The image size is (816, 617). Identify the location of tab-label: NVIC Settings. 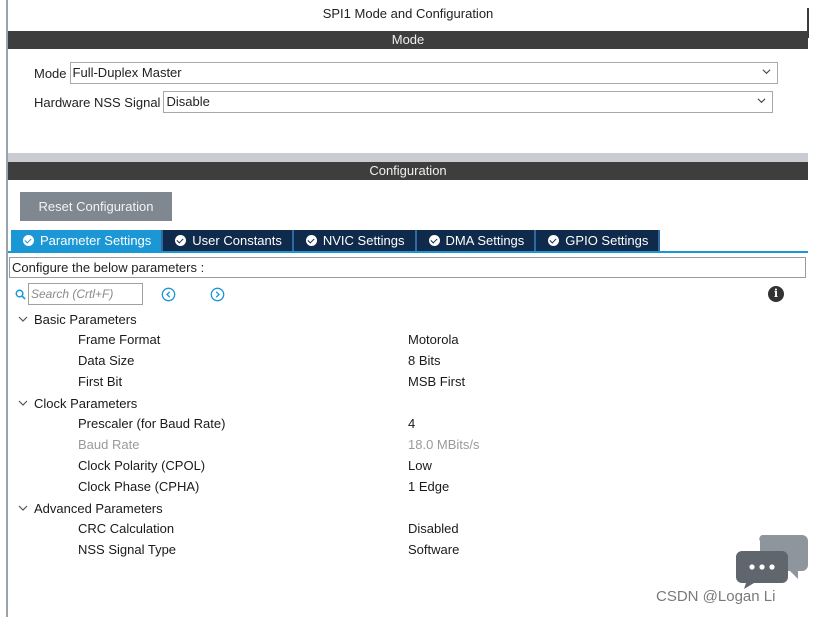
(363, 240).